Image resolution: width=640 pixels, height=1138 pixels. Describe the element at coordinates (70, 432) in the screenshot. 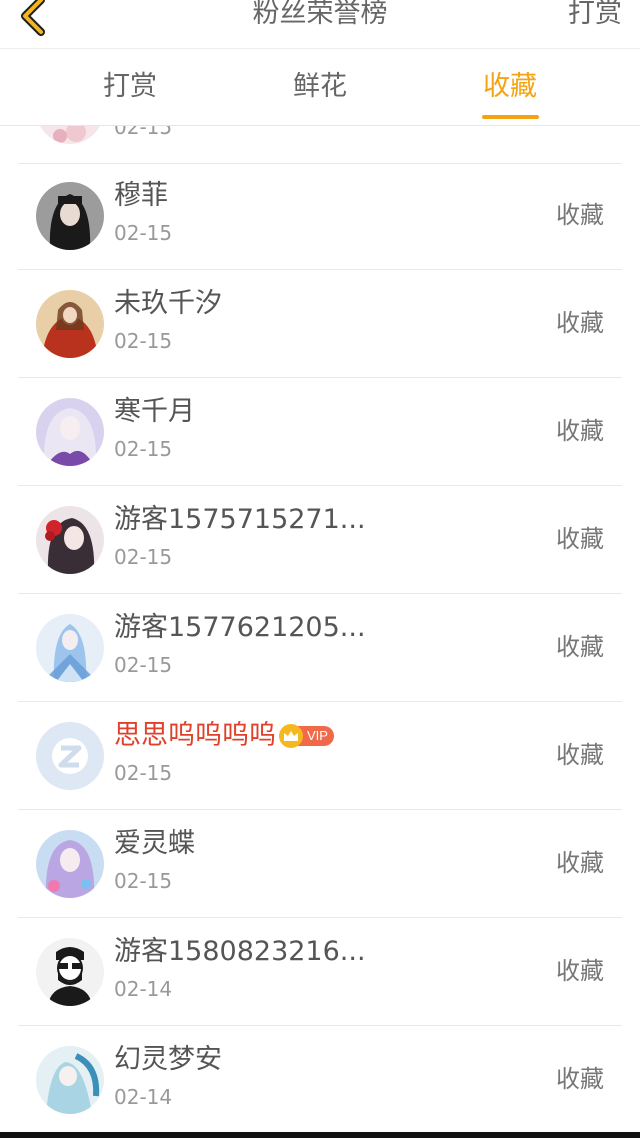

I see `purple-hair-avatar-icon` at that location.